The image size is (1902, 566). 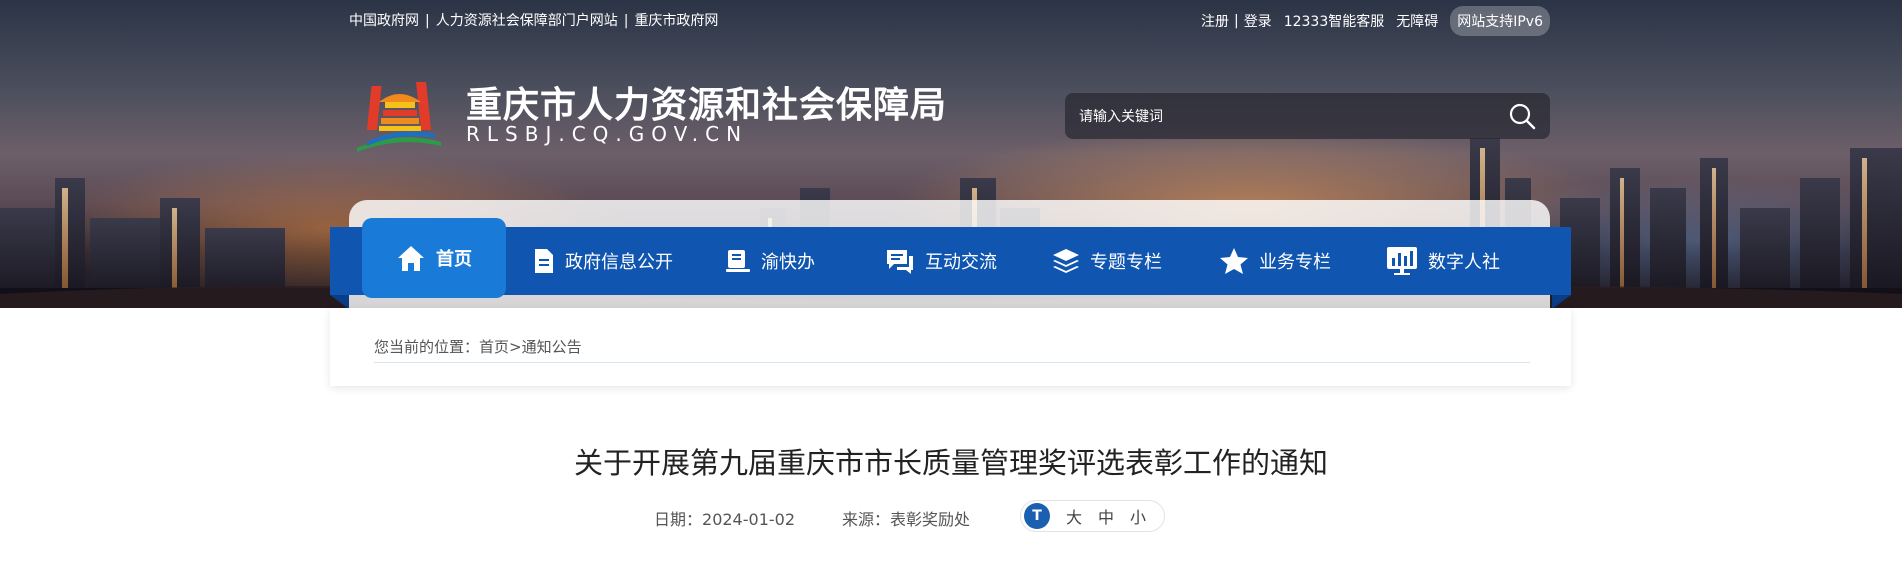 What do you see at coordinates (676, 21) in the screenshot?
I see `chongqing-gov-link: 重庆市政府网` at bounding box center [676, 21].